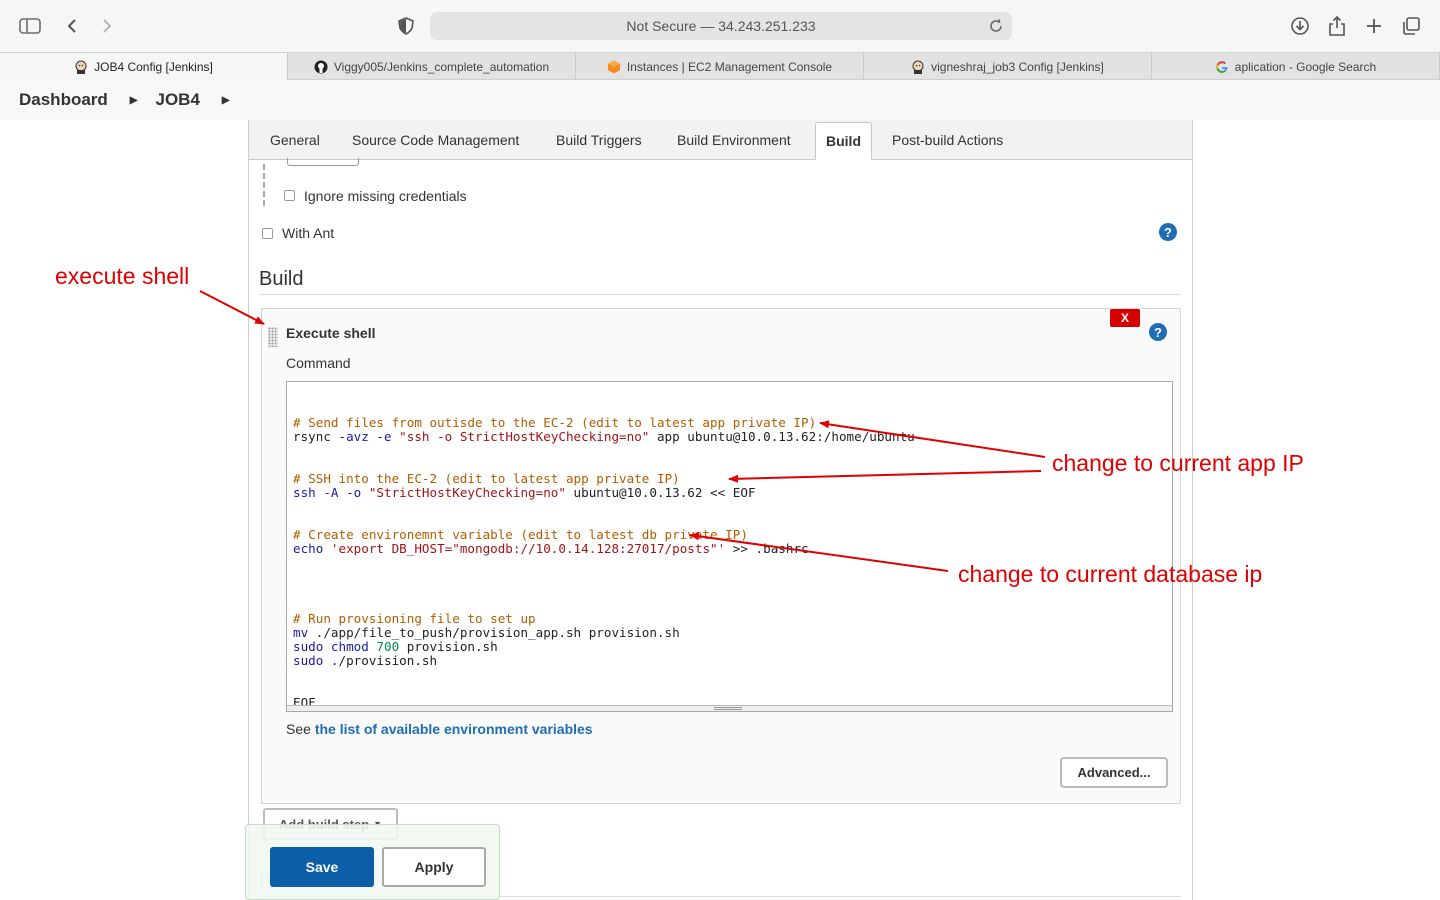 This screenshot has width=1440, height=900. What do you see at coordinates (819, 552) in the screenshot?
I see `arrow-to-db-ip` at bounding box center [819, 552].